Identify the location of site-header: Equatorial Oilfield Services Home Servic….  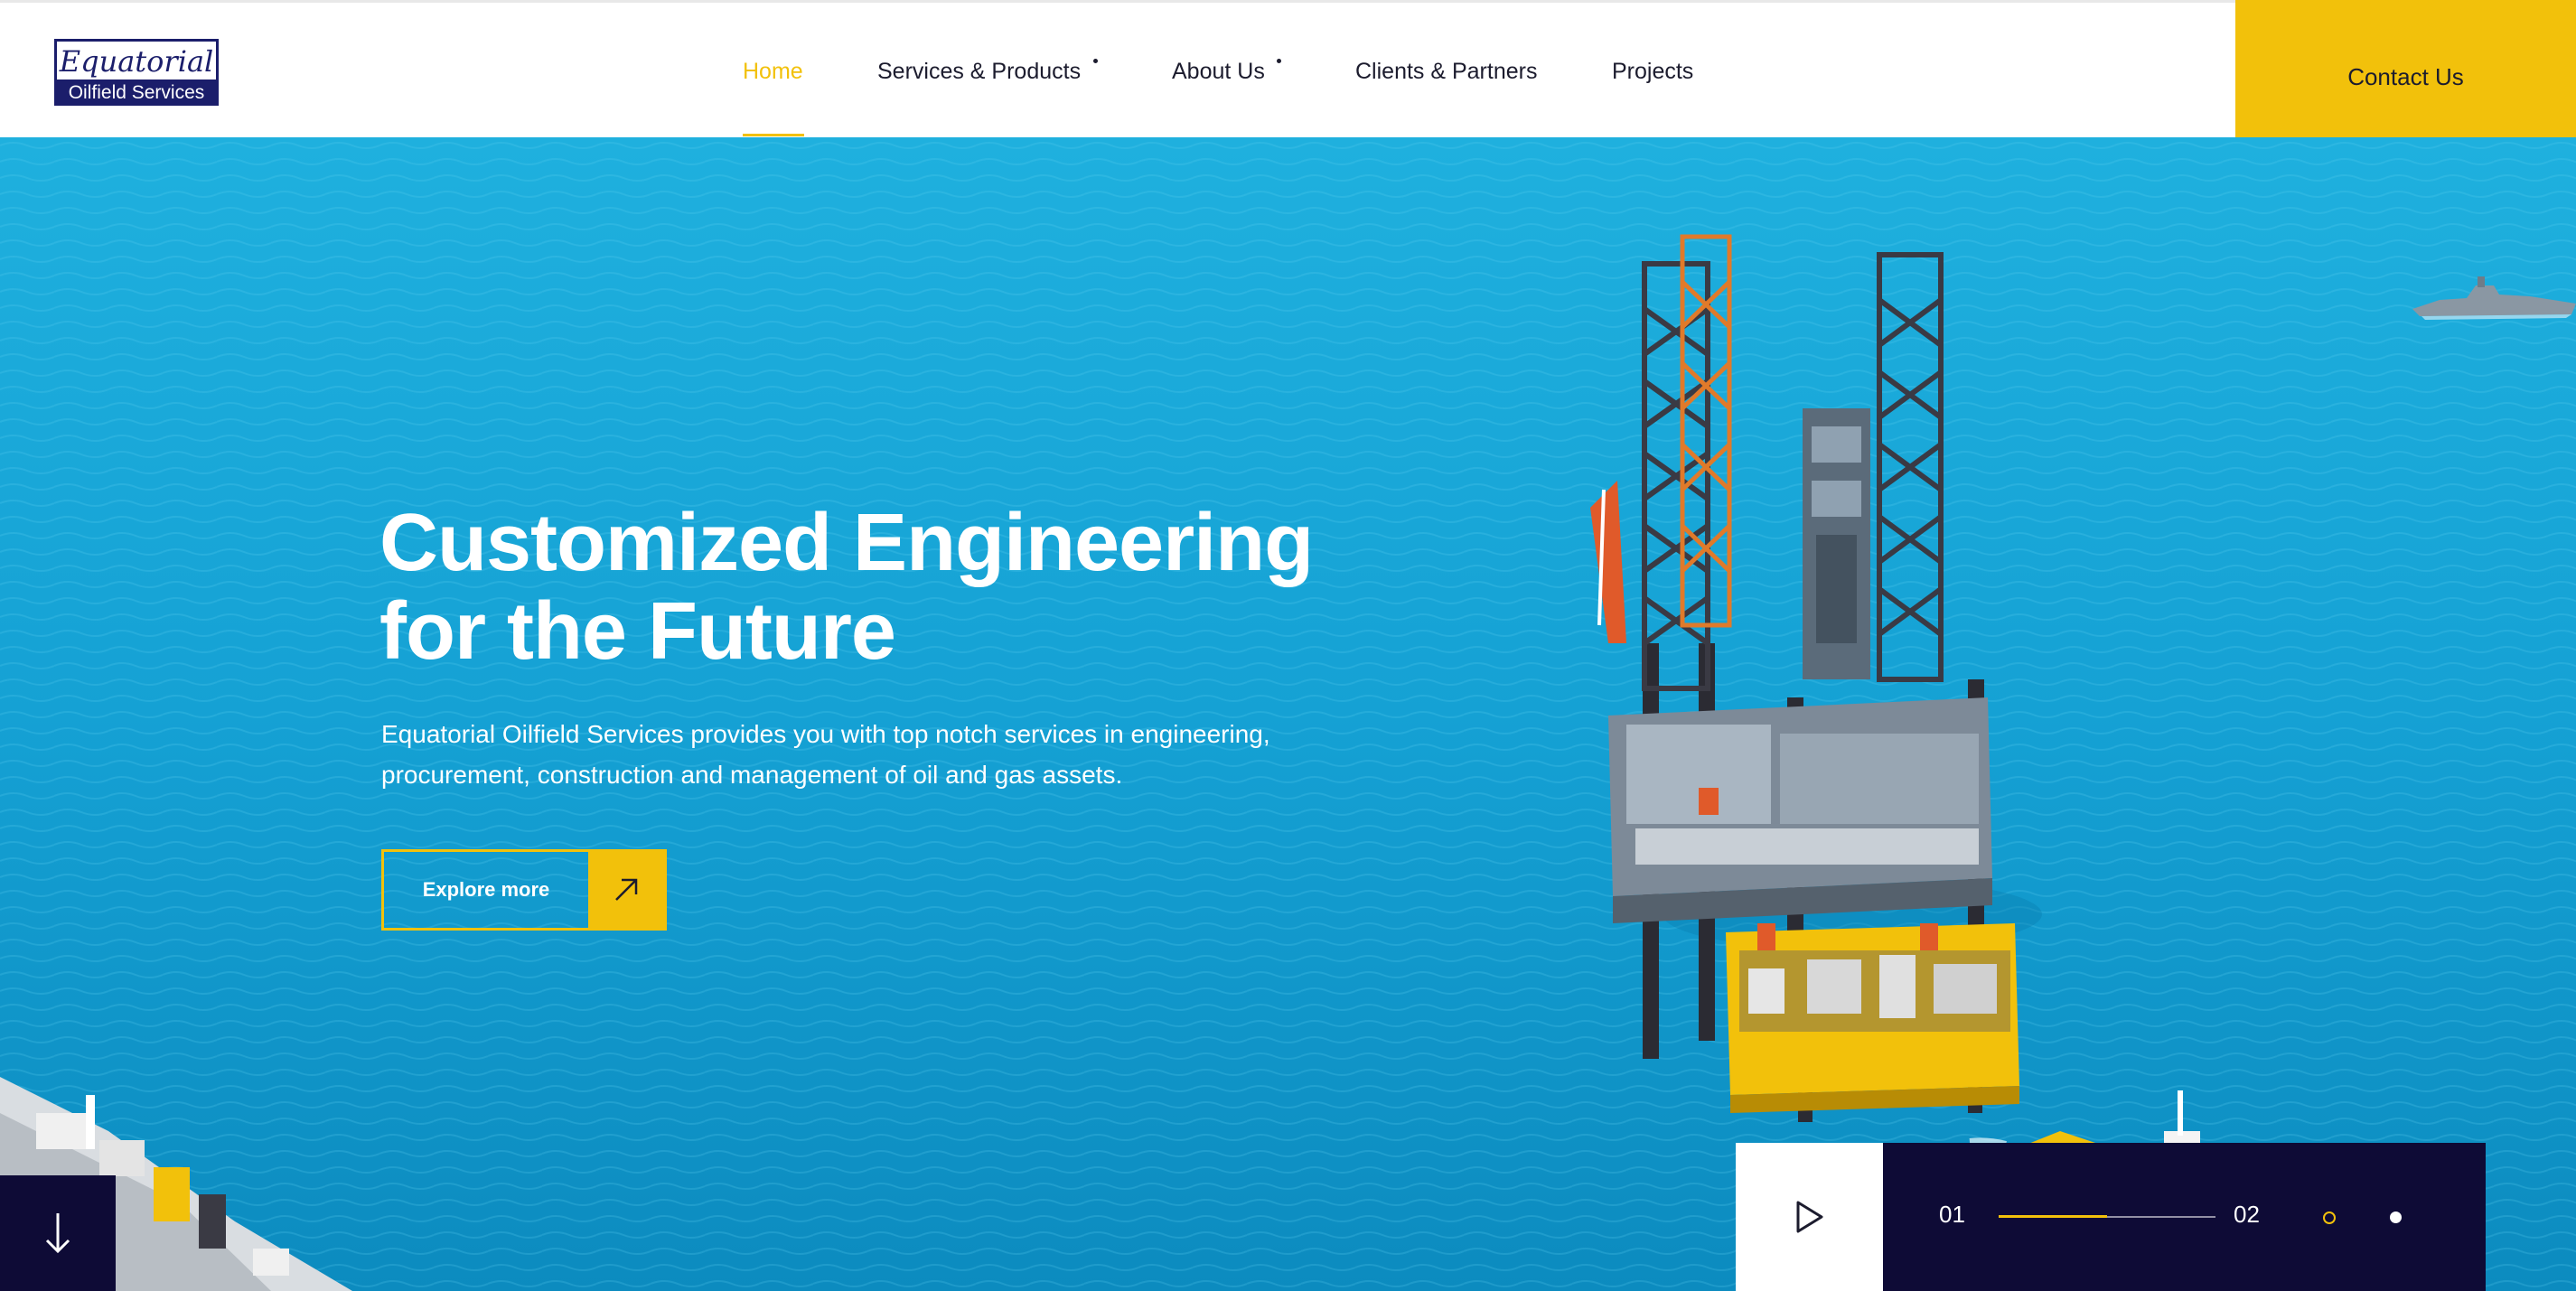
(1288, 78).